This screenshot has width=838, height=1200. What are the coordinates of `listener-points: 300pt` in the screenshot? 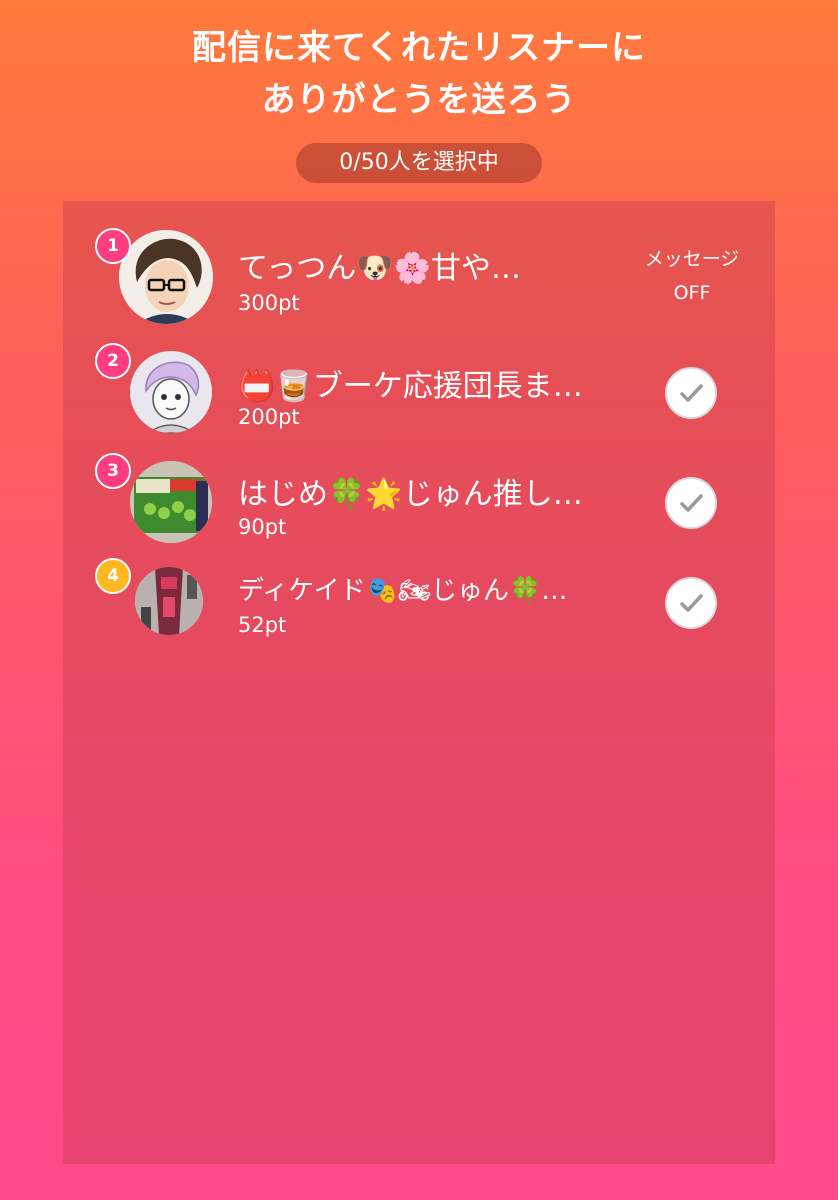 It's located at (269, 303).